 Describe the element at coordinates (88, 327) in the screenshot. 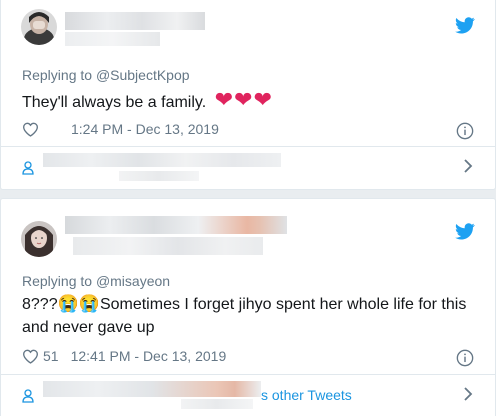

I see `tweet-body-line2: and never gave up` at that location.